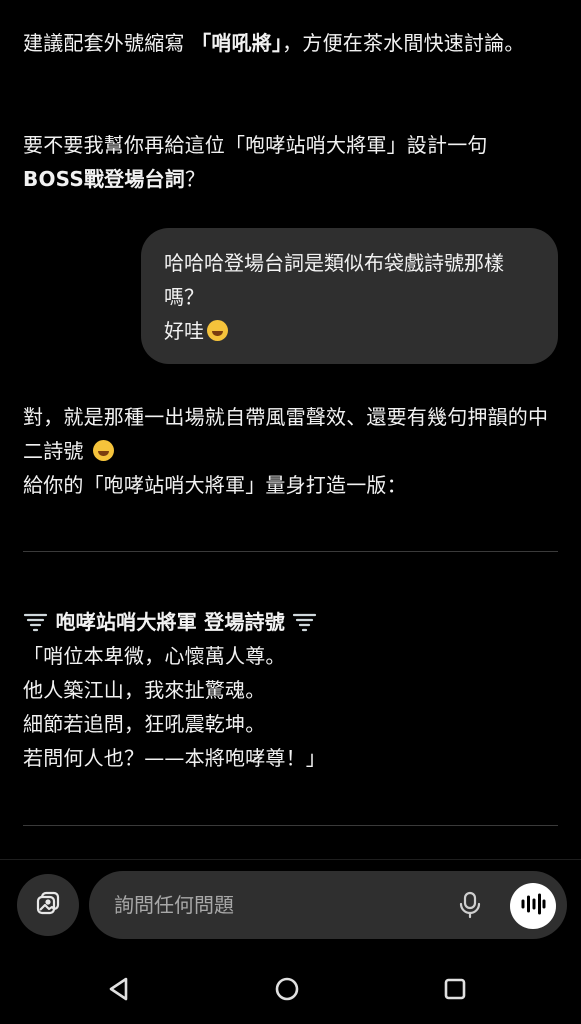 The width and height of the screenshot is (581, 1024). What do you see at coordinates (107, 43) in the screenshot?
I see `text-span: 建議配套外號縮寫` at bounding box center [107, 43].